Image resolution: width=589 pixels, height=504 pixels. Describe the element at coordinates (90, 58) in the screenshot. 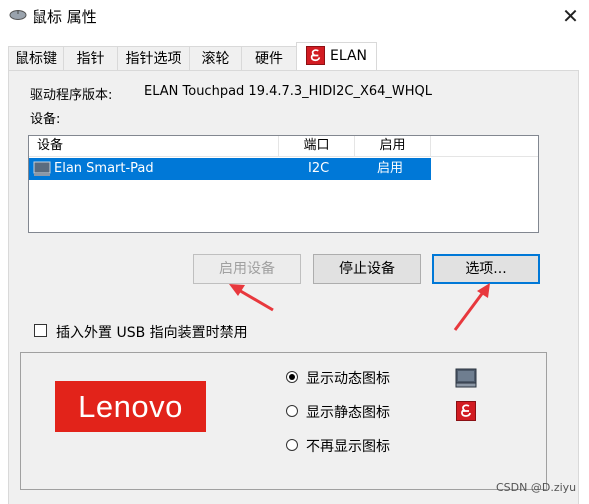

I see `tab-pointers: 指针` at that location.